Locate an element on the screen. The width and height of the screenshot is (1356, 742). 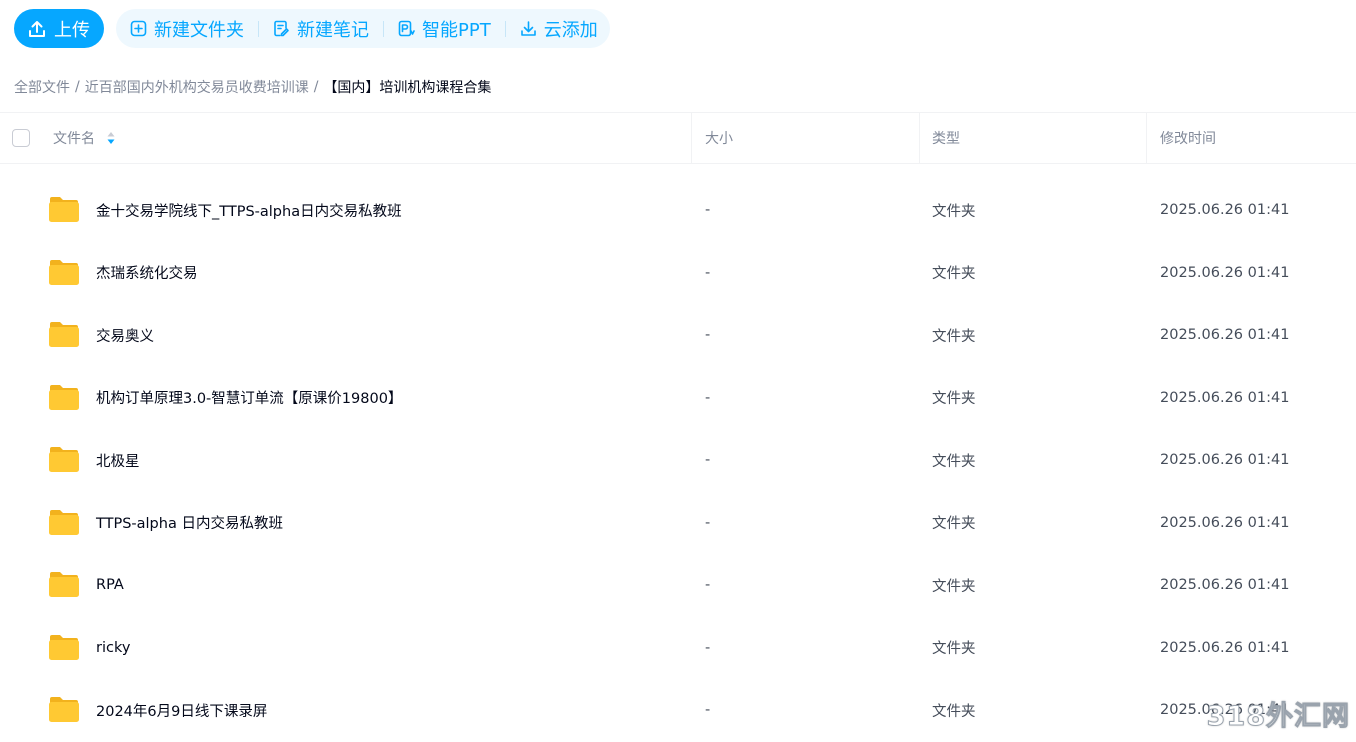
file-name: ricky is located at coordinates (113, 648).